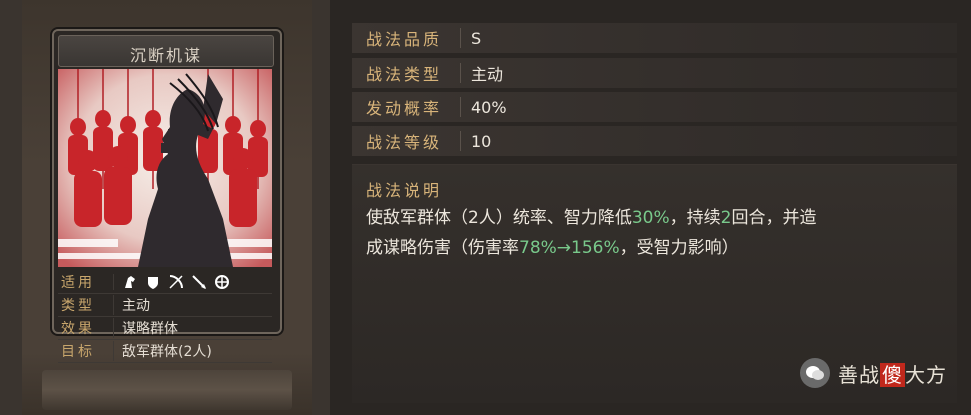  I want to click on card-info-table: 适用 类型 主动 效果 谋略群体 目标 敌军群体(2人), so click(165, 317).